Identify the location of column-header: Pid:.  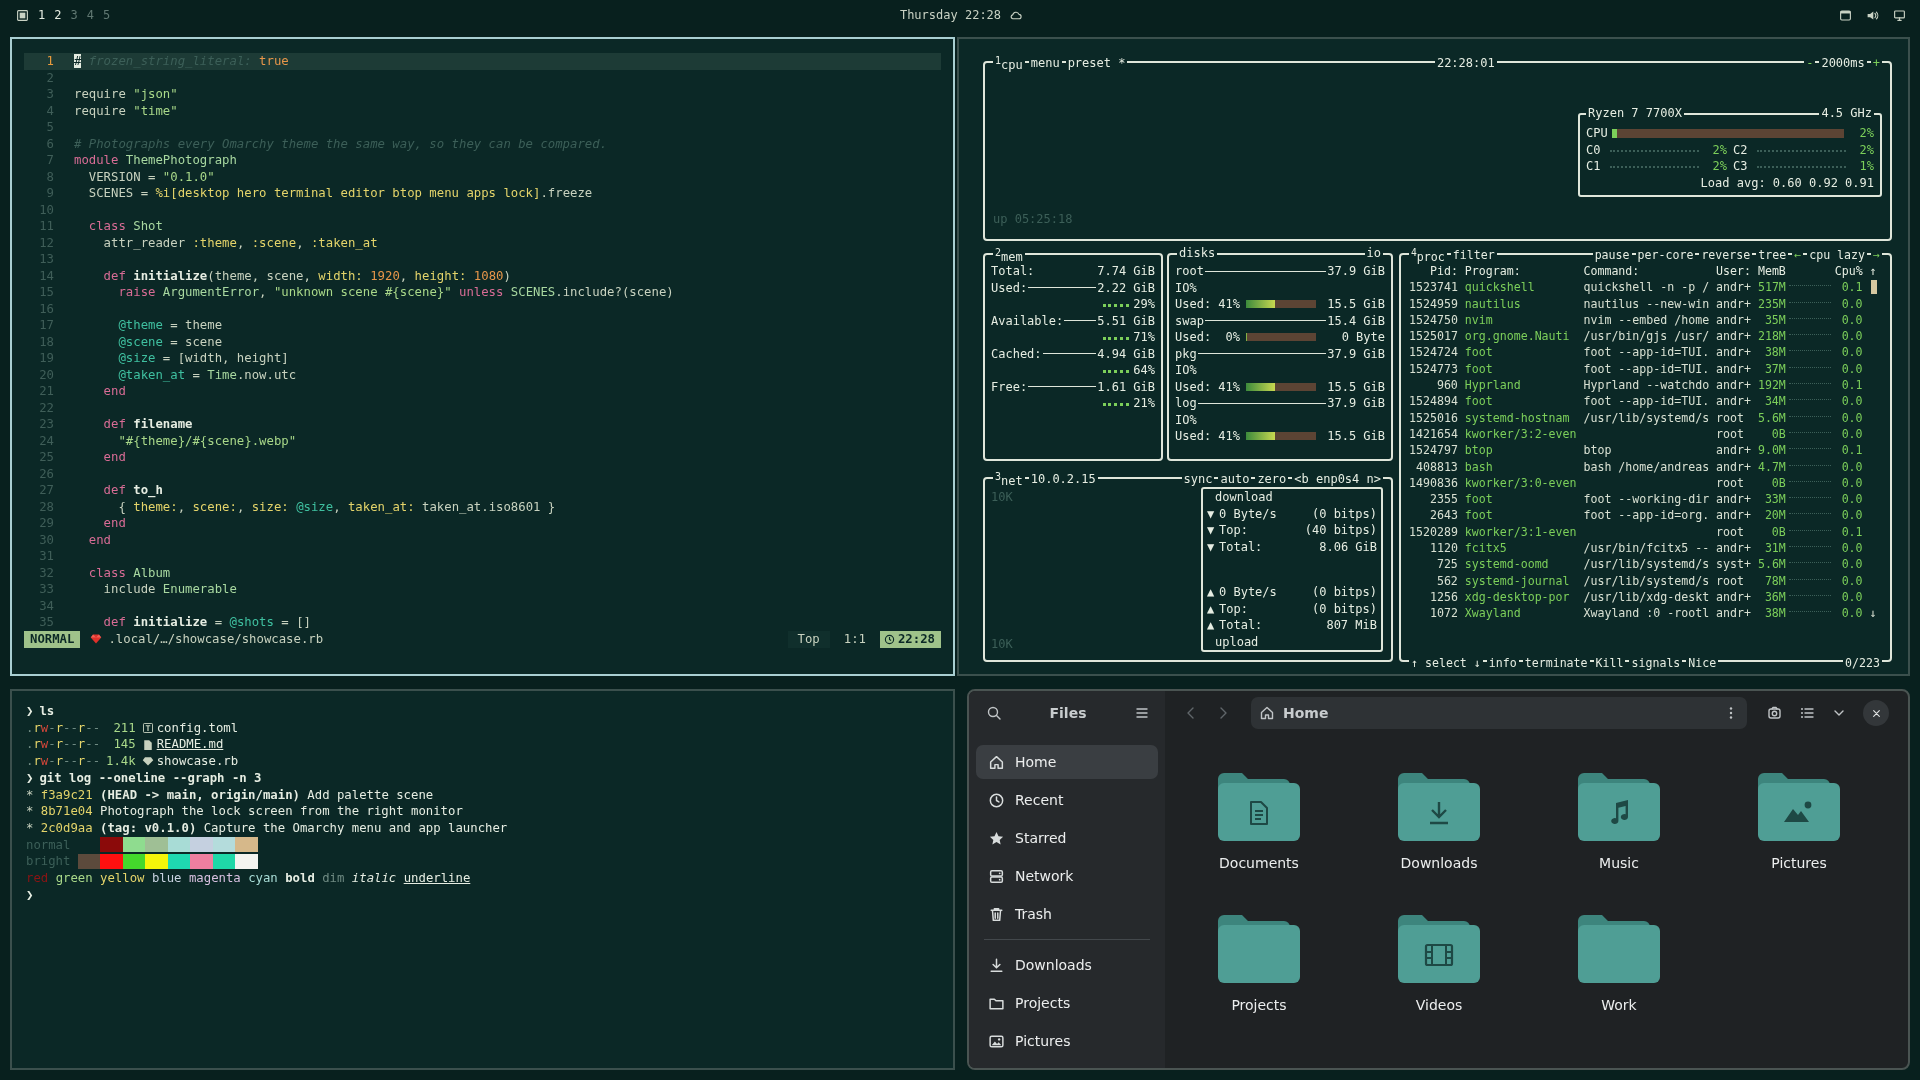
(1433, 271).